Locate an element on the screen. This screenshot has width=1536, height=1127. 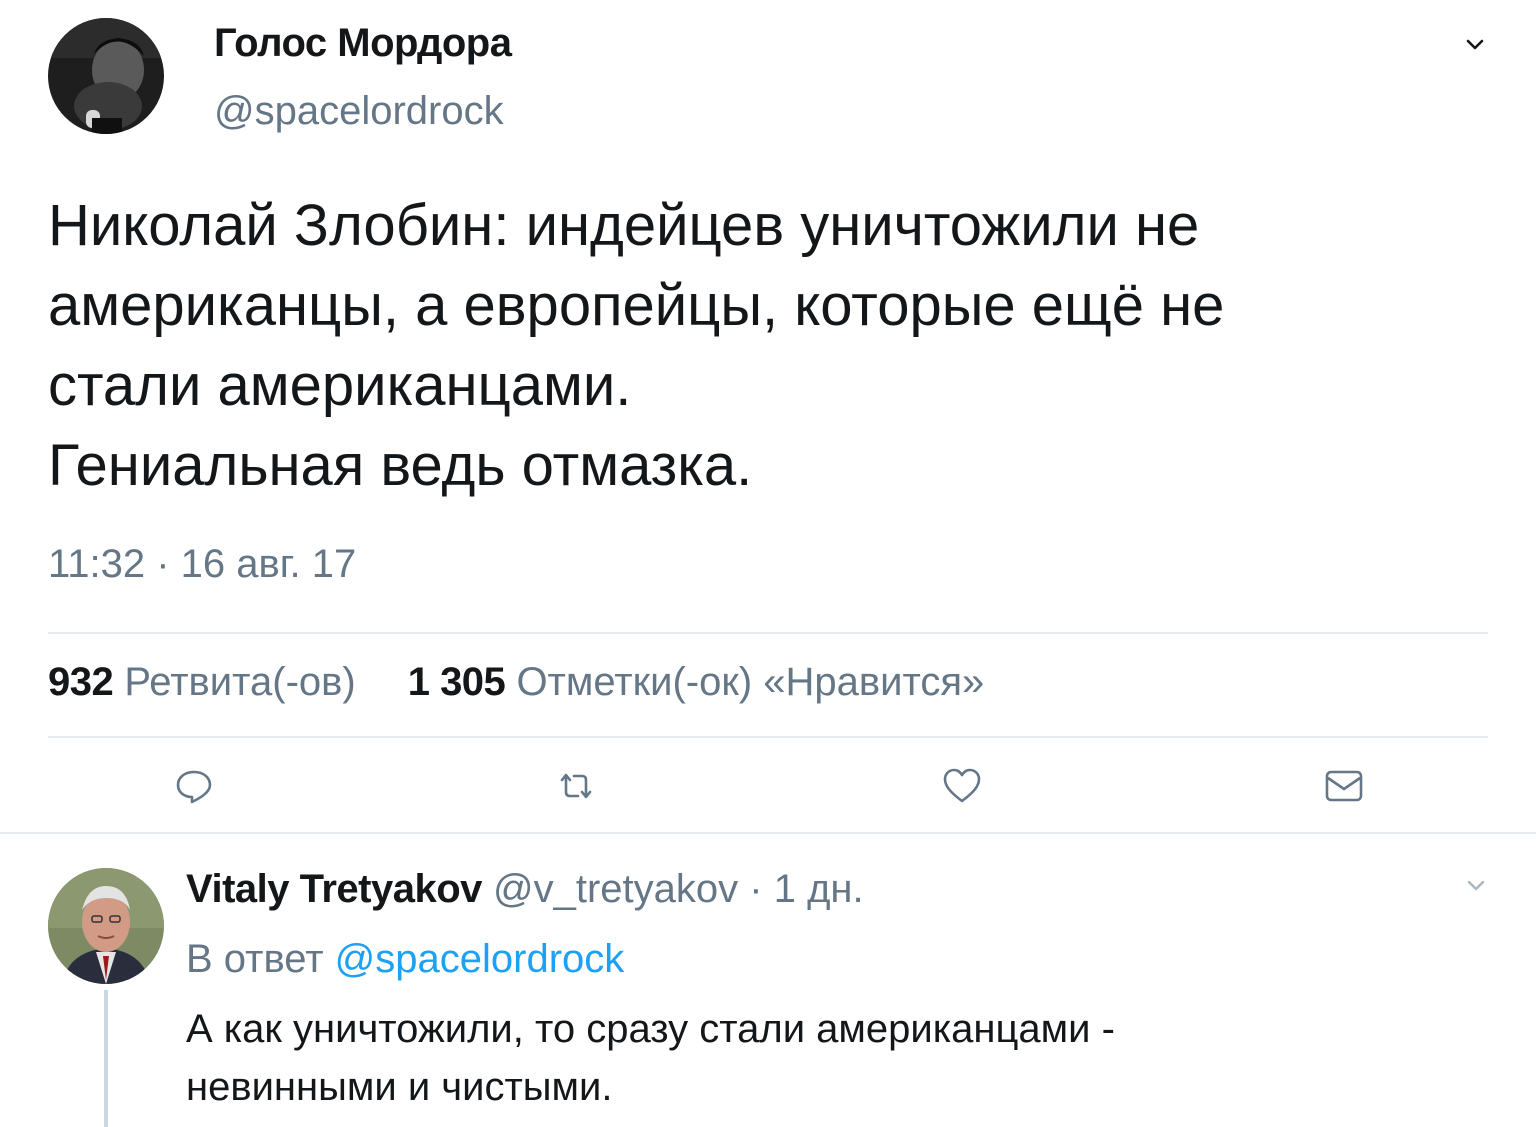
heart-icon is located at coordinates (962, 785).